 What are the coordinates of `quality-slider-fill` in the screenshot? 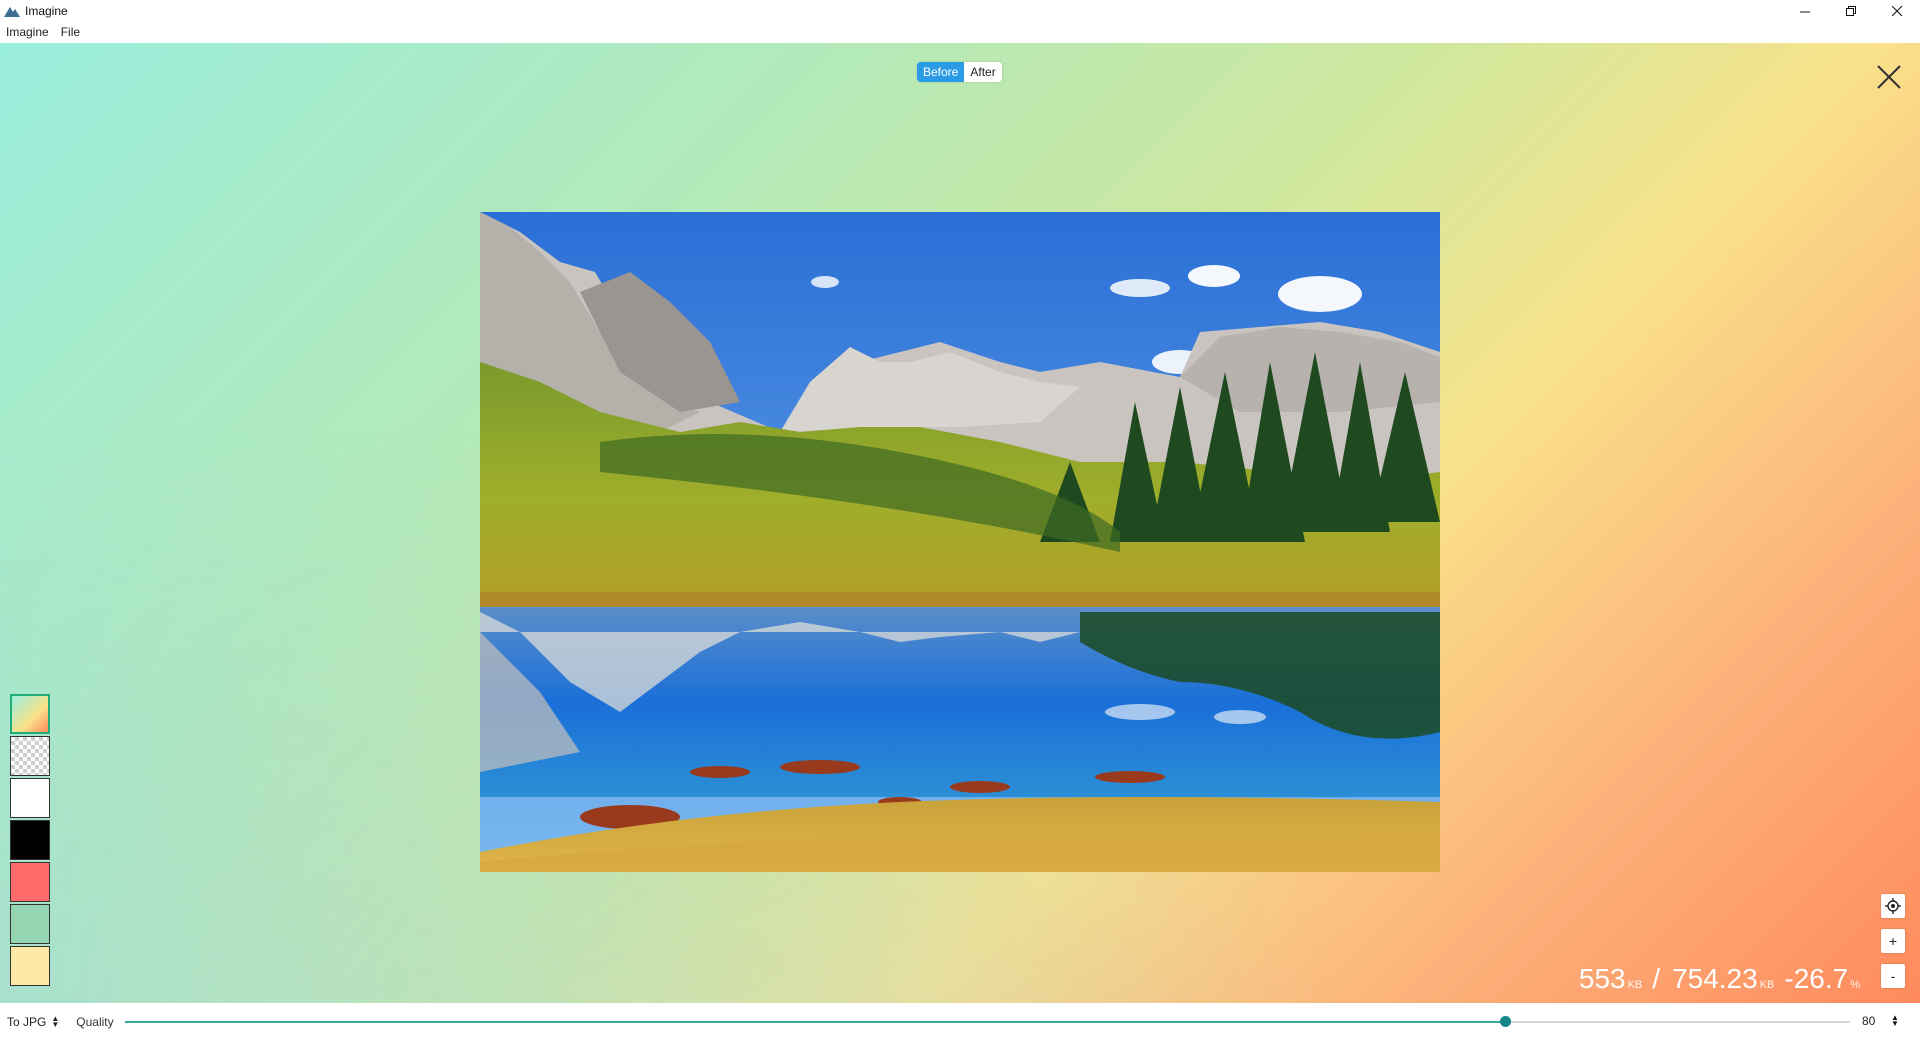 It's located at (815, 1022).